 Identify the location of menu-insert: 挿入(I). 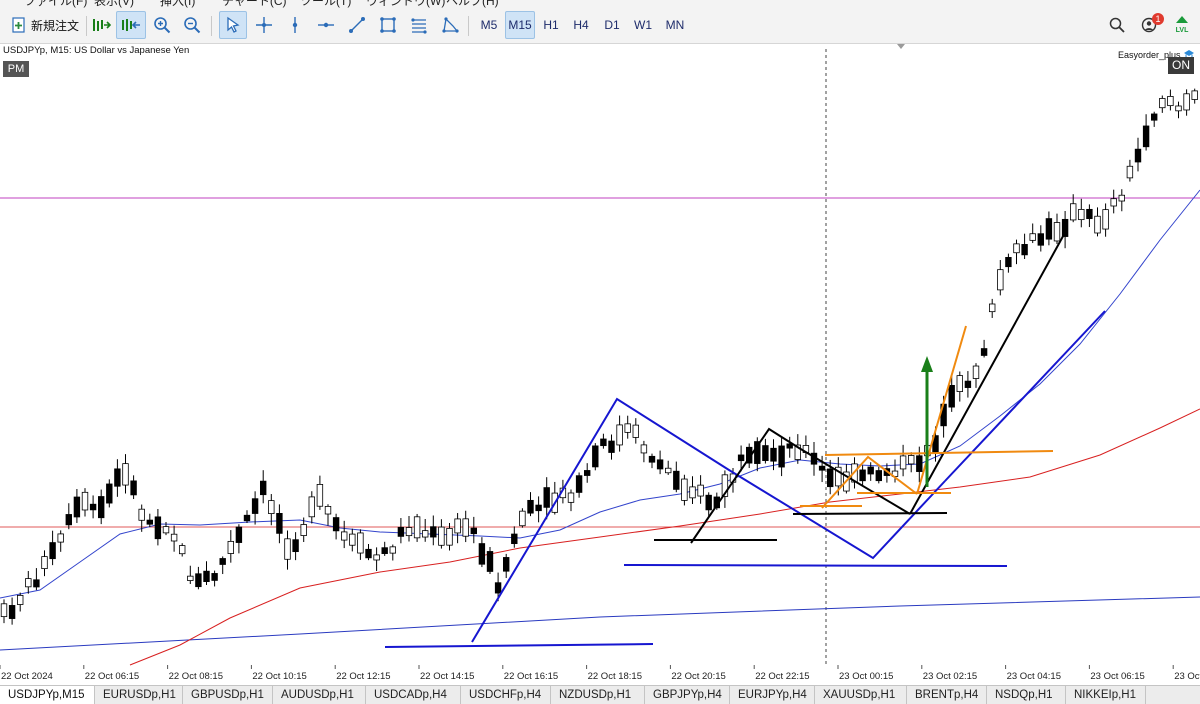
(177, 4).